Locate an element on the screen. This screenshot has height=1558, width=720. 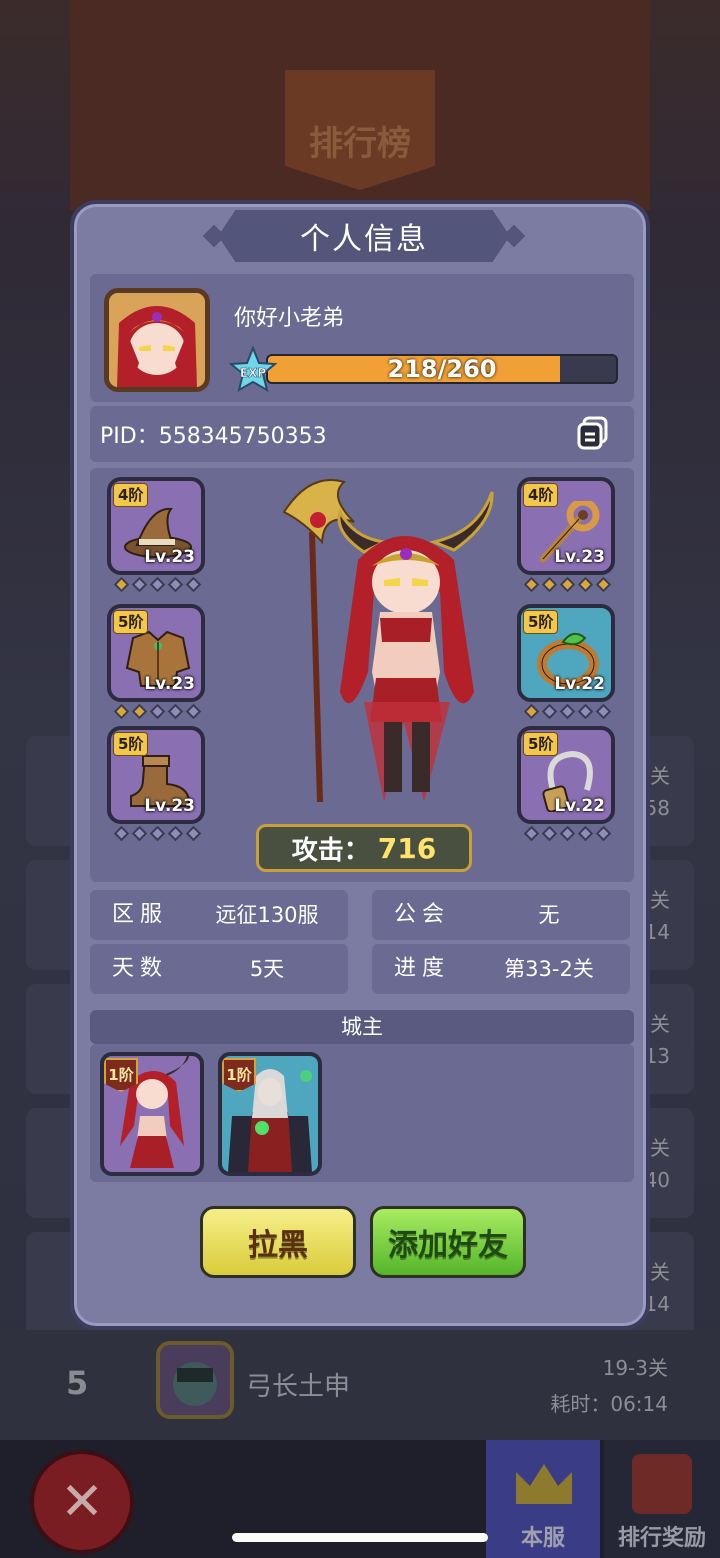
equipment-slot-ring: 5阶 Lv.22 is located at coordinates (566, 653).